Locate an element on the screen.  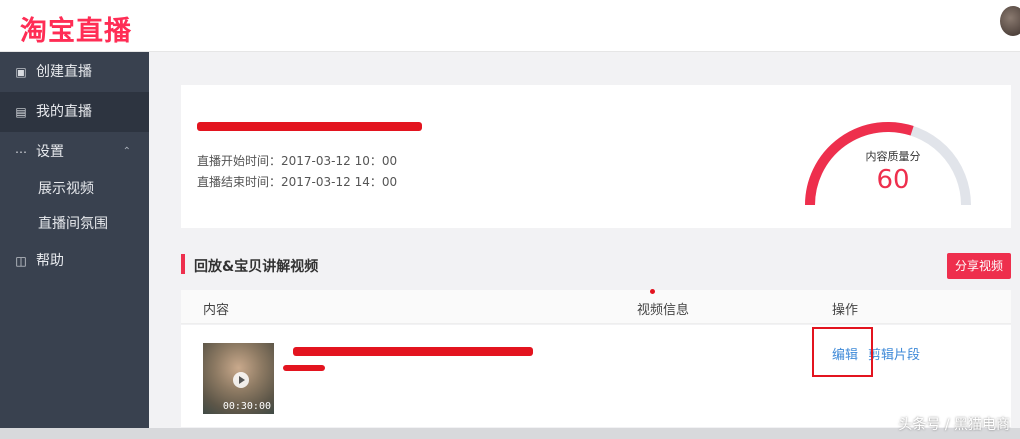
share-video-button: 分享视频 is located at coordinates (979, 266).